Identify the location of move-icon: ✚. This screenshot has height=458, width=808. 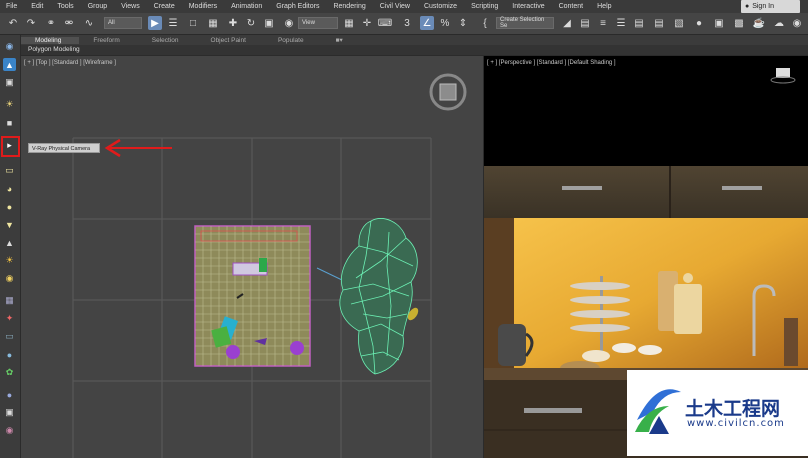
(233, 23).